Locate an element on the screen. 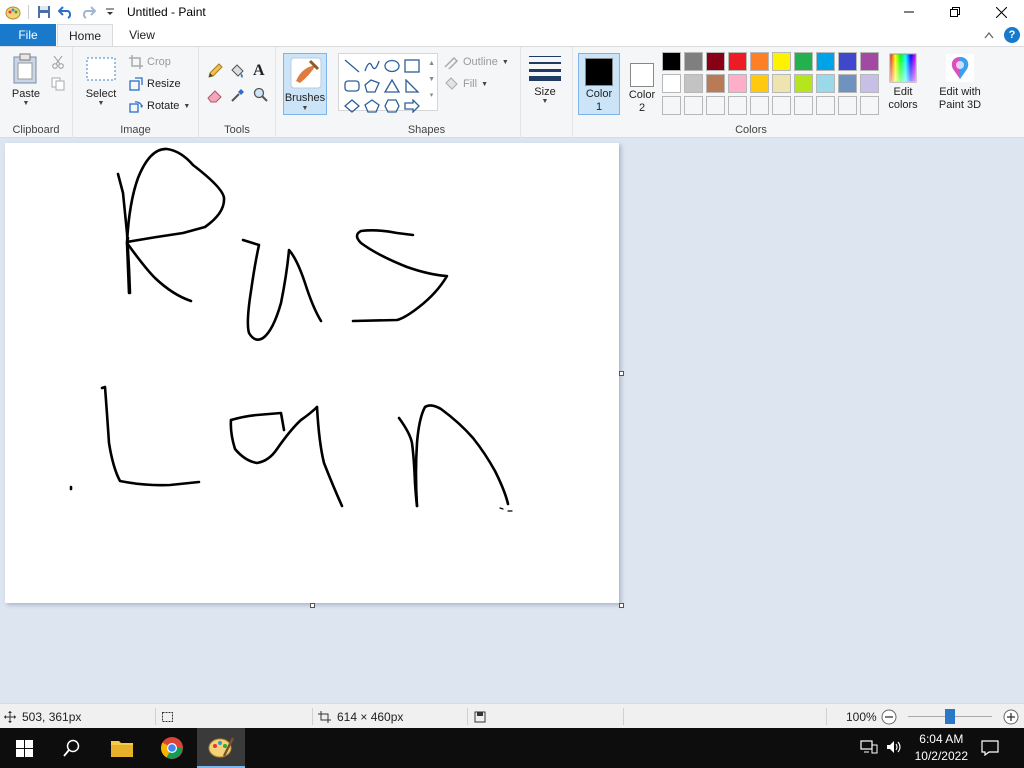 The image size is (1024, 768). right-arrow-shape-icon is located at coordinates (412, 106).